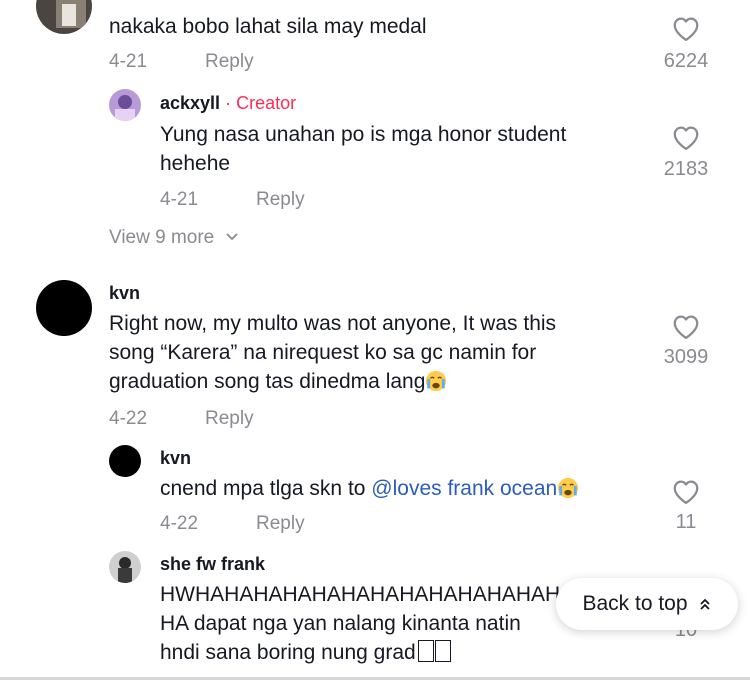  I want to click on comment-date: 4-22, so click(128, 418).